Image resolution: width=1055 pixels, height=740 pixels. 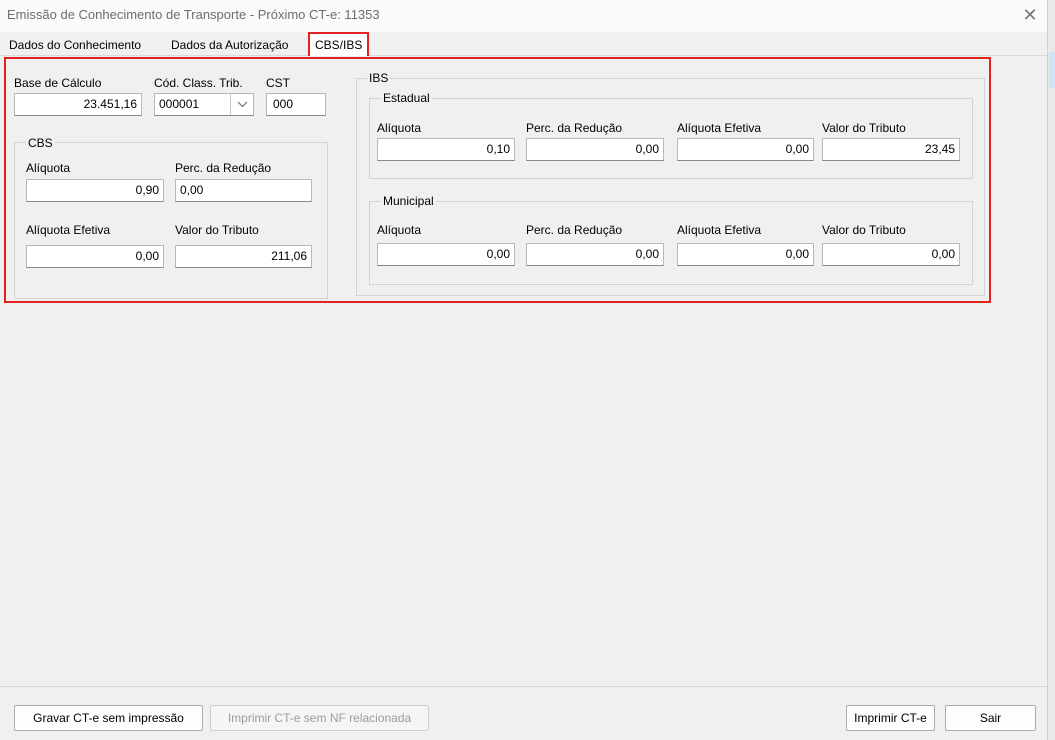 What do you see at coordinates (179, 104) in the screenshot?
I see `class-trib-value: 000001` at bounding box center [179, 104].